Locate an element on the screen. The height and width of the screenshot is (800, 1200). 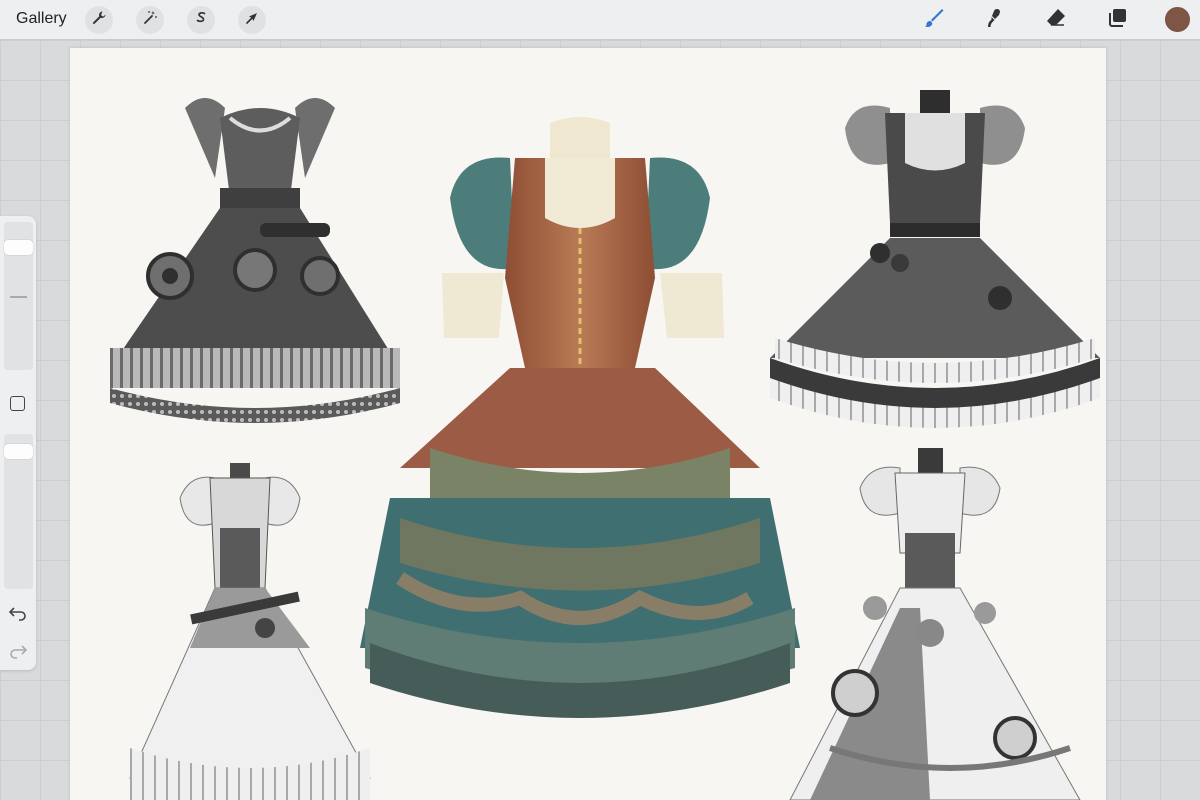
opacity-thumb is located at coordinates (18, 451).